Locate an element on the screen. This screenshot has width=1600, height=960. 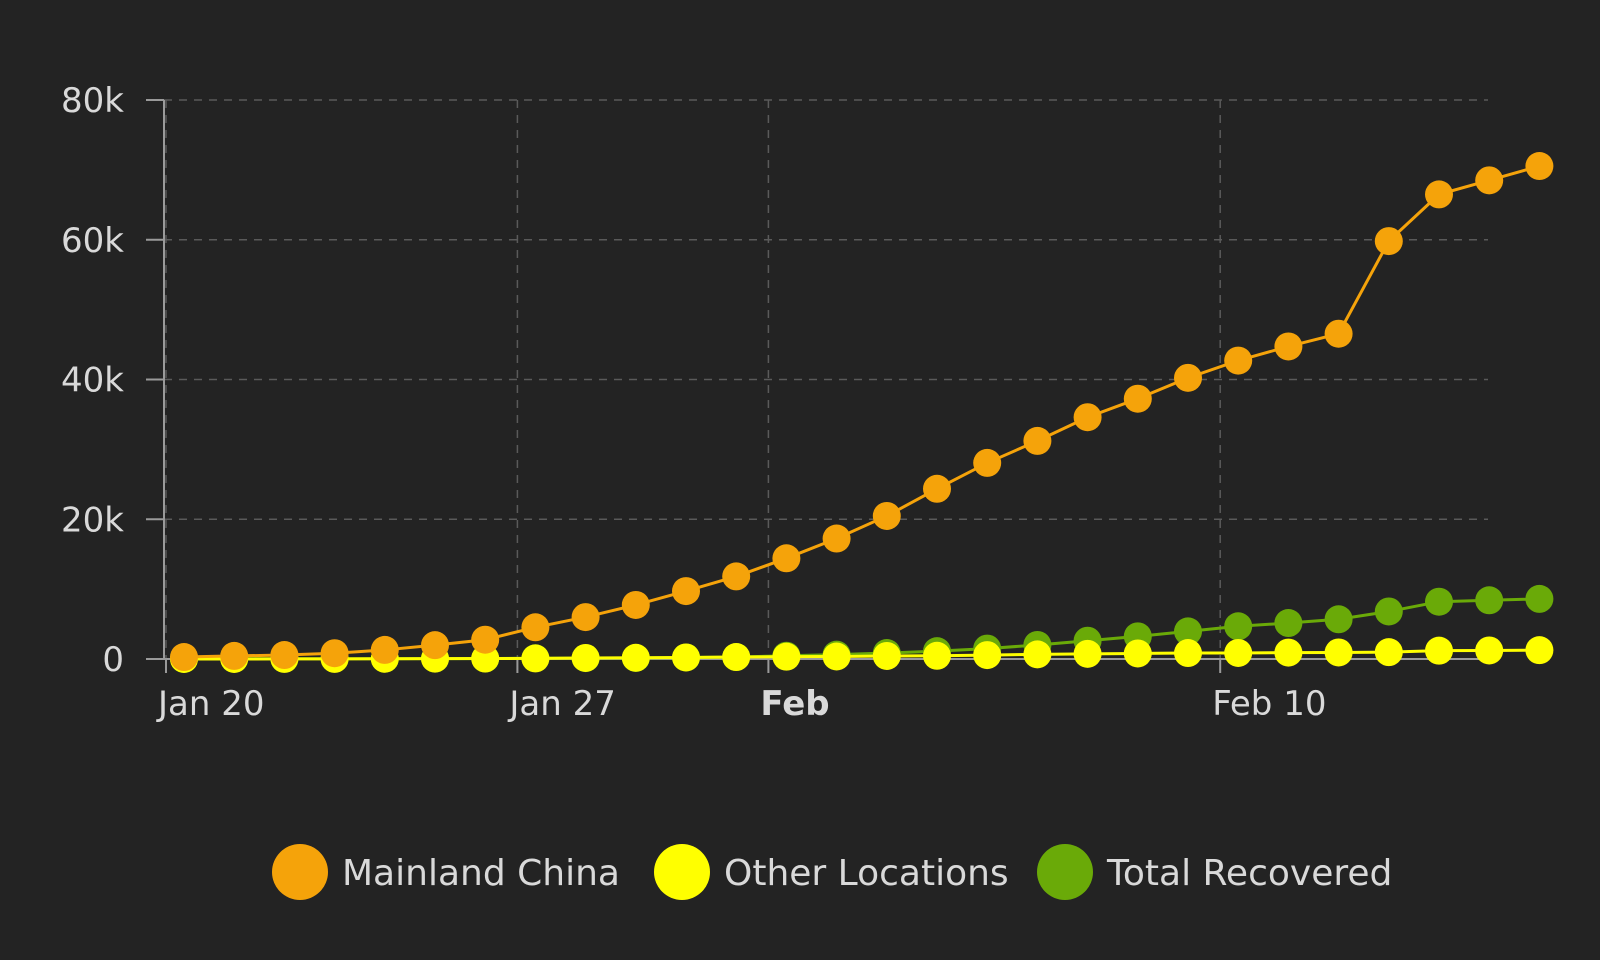
y-tick-label: 40k is located at coordinates (92, 381).